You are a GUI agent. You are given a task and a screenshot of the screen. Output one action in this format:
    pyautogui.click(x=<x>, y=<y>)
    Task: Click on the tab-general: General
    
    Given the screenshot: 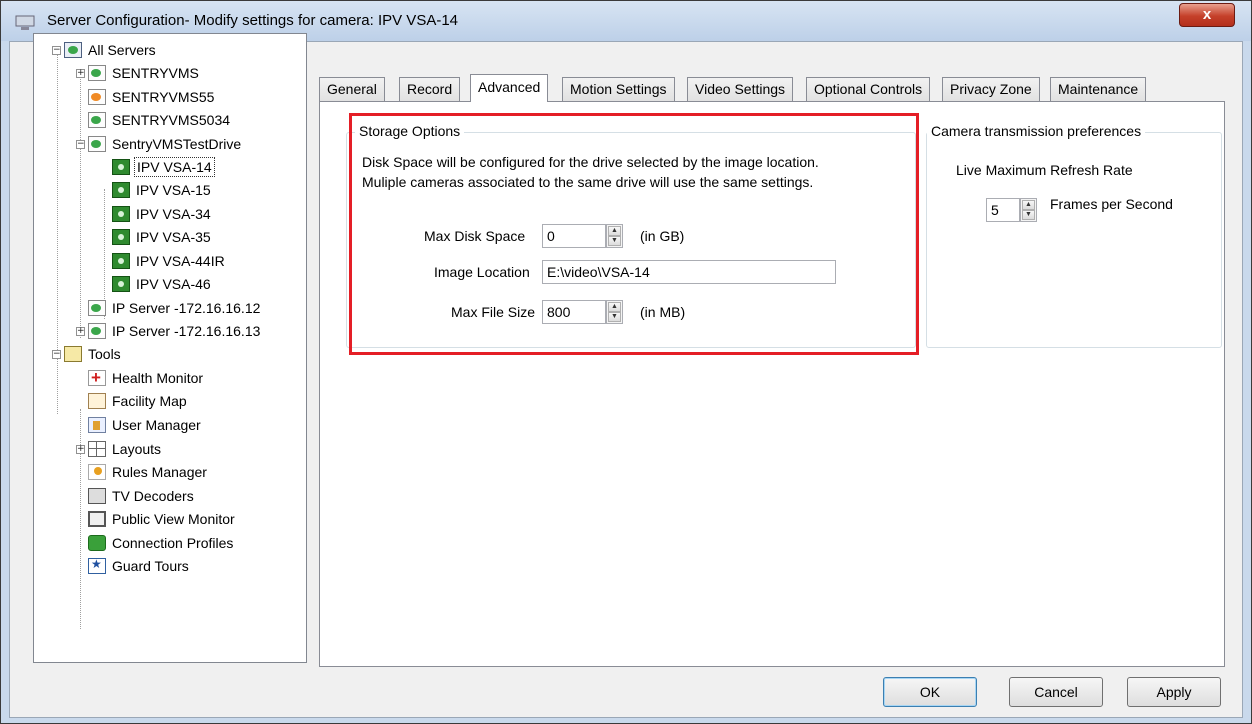 What is the action you would take?
    pyautogui.click(x=352, y=89)
    